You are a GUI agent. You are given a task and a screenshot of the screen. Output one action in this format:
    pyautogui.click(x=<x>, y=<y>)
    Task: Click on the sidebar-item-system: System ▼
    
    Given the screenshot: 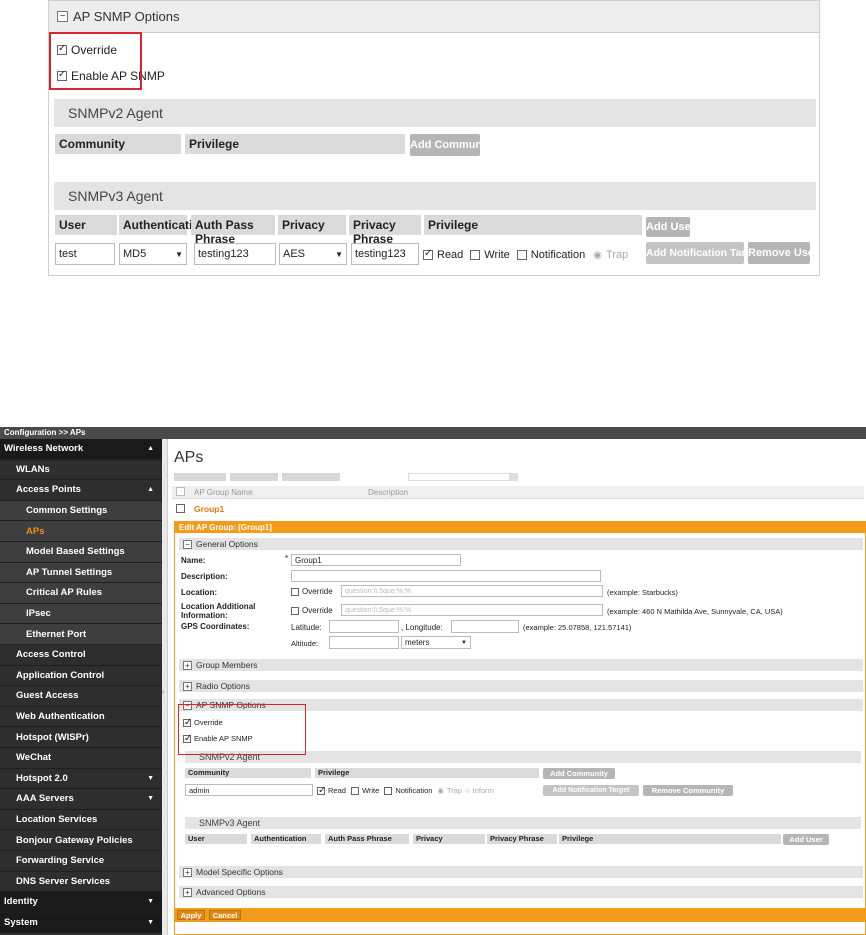 What is the action you would take?
    pyautogui.click(x=81, y=923)
    